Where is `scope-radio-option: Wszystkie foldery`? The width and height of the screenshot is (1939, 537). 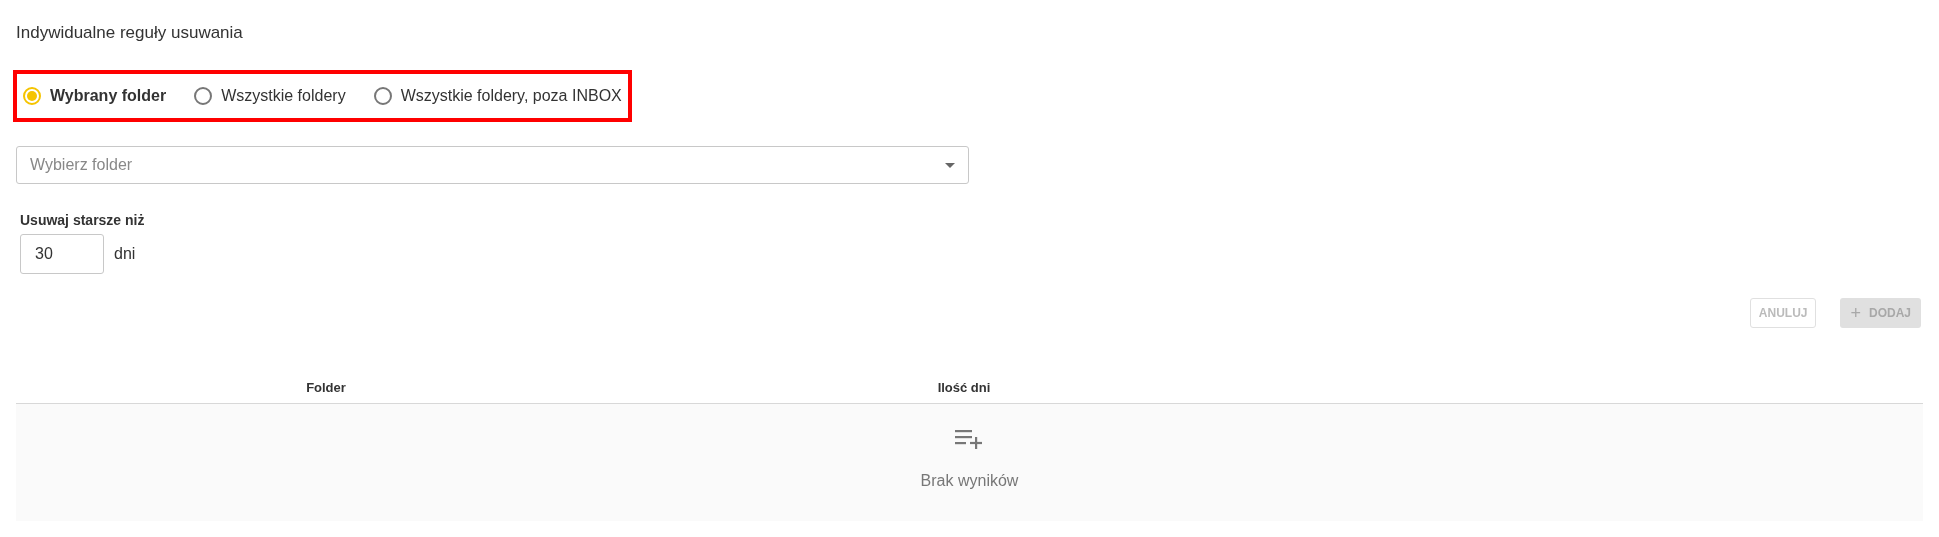
scope-radio-option: Wszystkie foldery is located at coordinates (270, 96).